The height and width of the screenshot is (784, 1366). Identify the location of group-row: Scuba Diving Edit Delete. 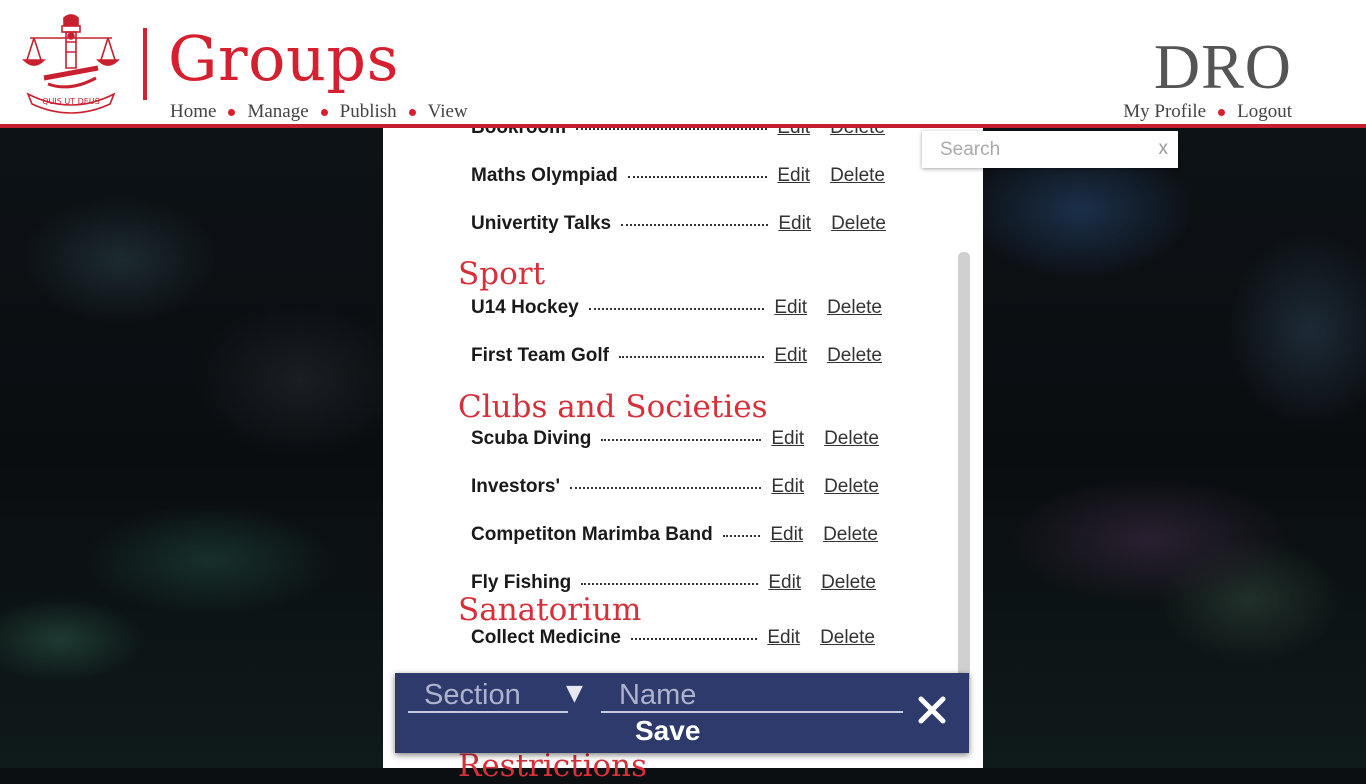
(675, 440).